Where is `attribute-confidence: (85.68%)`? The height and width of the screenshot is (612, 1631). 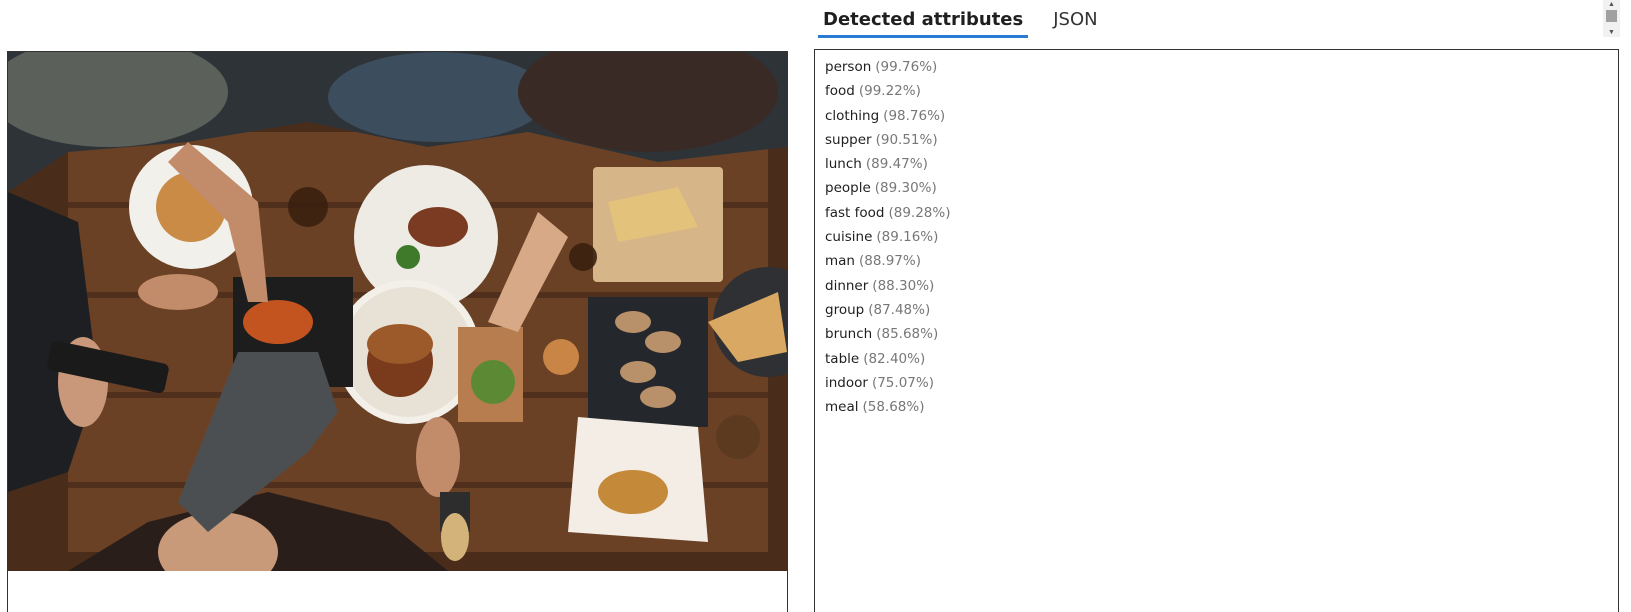
attribute-confidence: (85.68%) is located at coordinates (907, 334).